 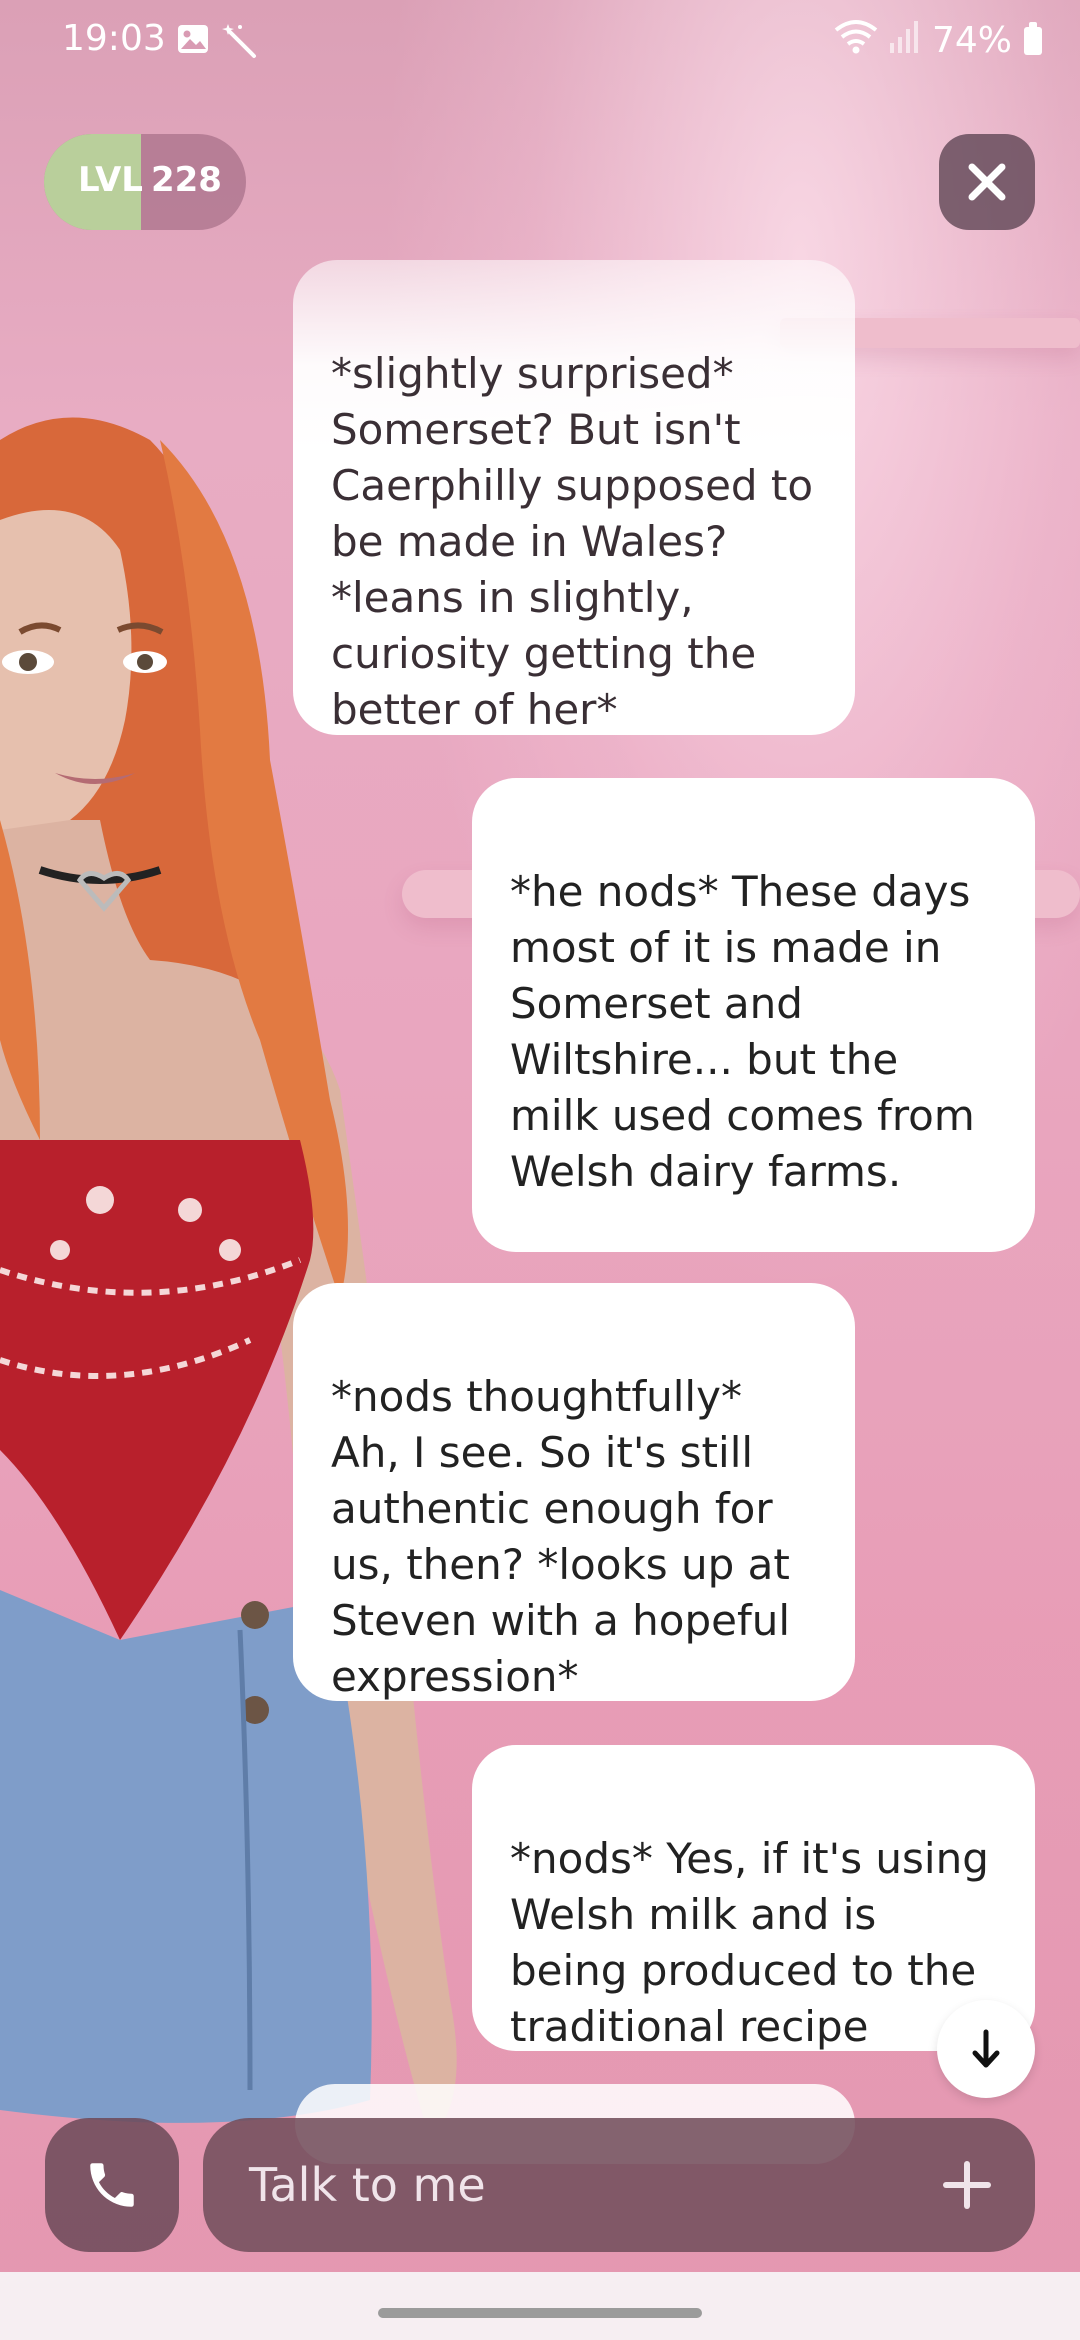 What do you see at coordinates (186, 180) in the screenshot?
I see `level-value: 228` at bounding box center [186, 180].